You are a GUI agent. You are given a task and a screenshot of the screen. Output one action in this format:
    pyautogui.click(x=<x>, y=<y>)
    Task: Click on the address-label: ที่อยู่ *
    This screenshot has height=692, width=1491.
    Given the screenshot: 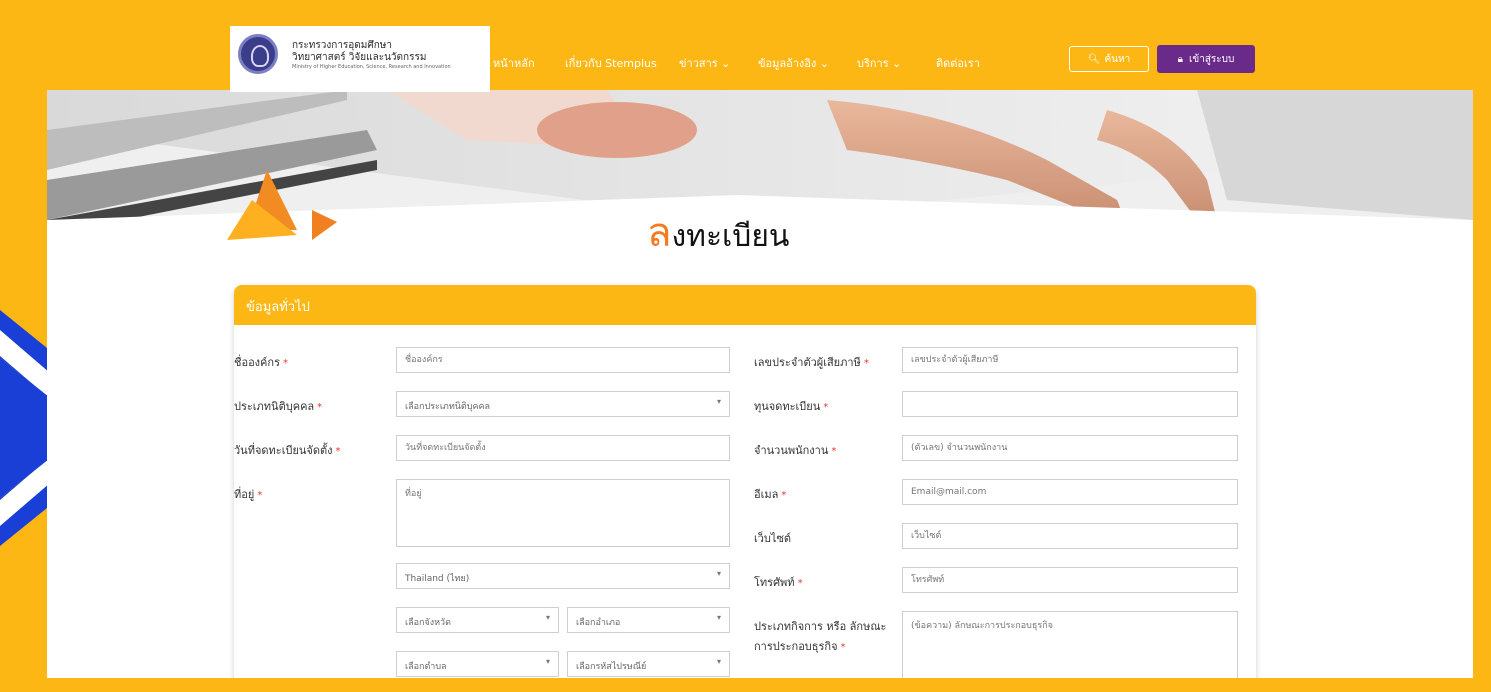 What is the action you would take?
    pyautogui.click(x=248, y=494)
    